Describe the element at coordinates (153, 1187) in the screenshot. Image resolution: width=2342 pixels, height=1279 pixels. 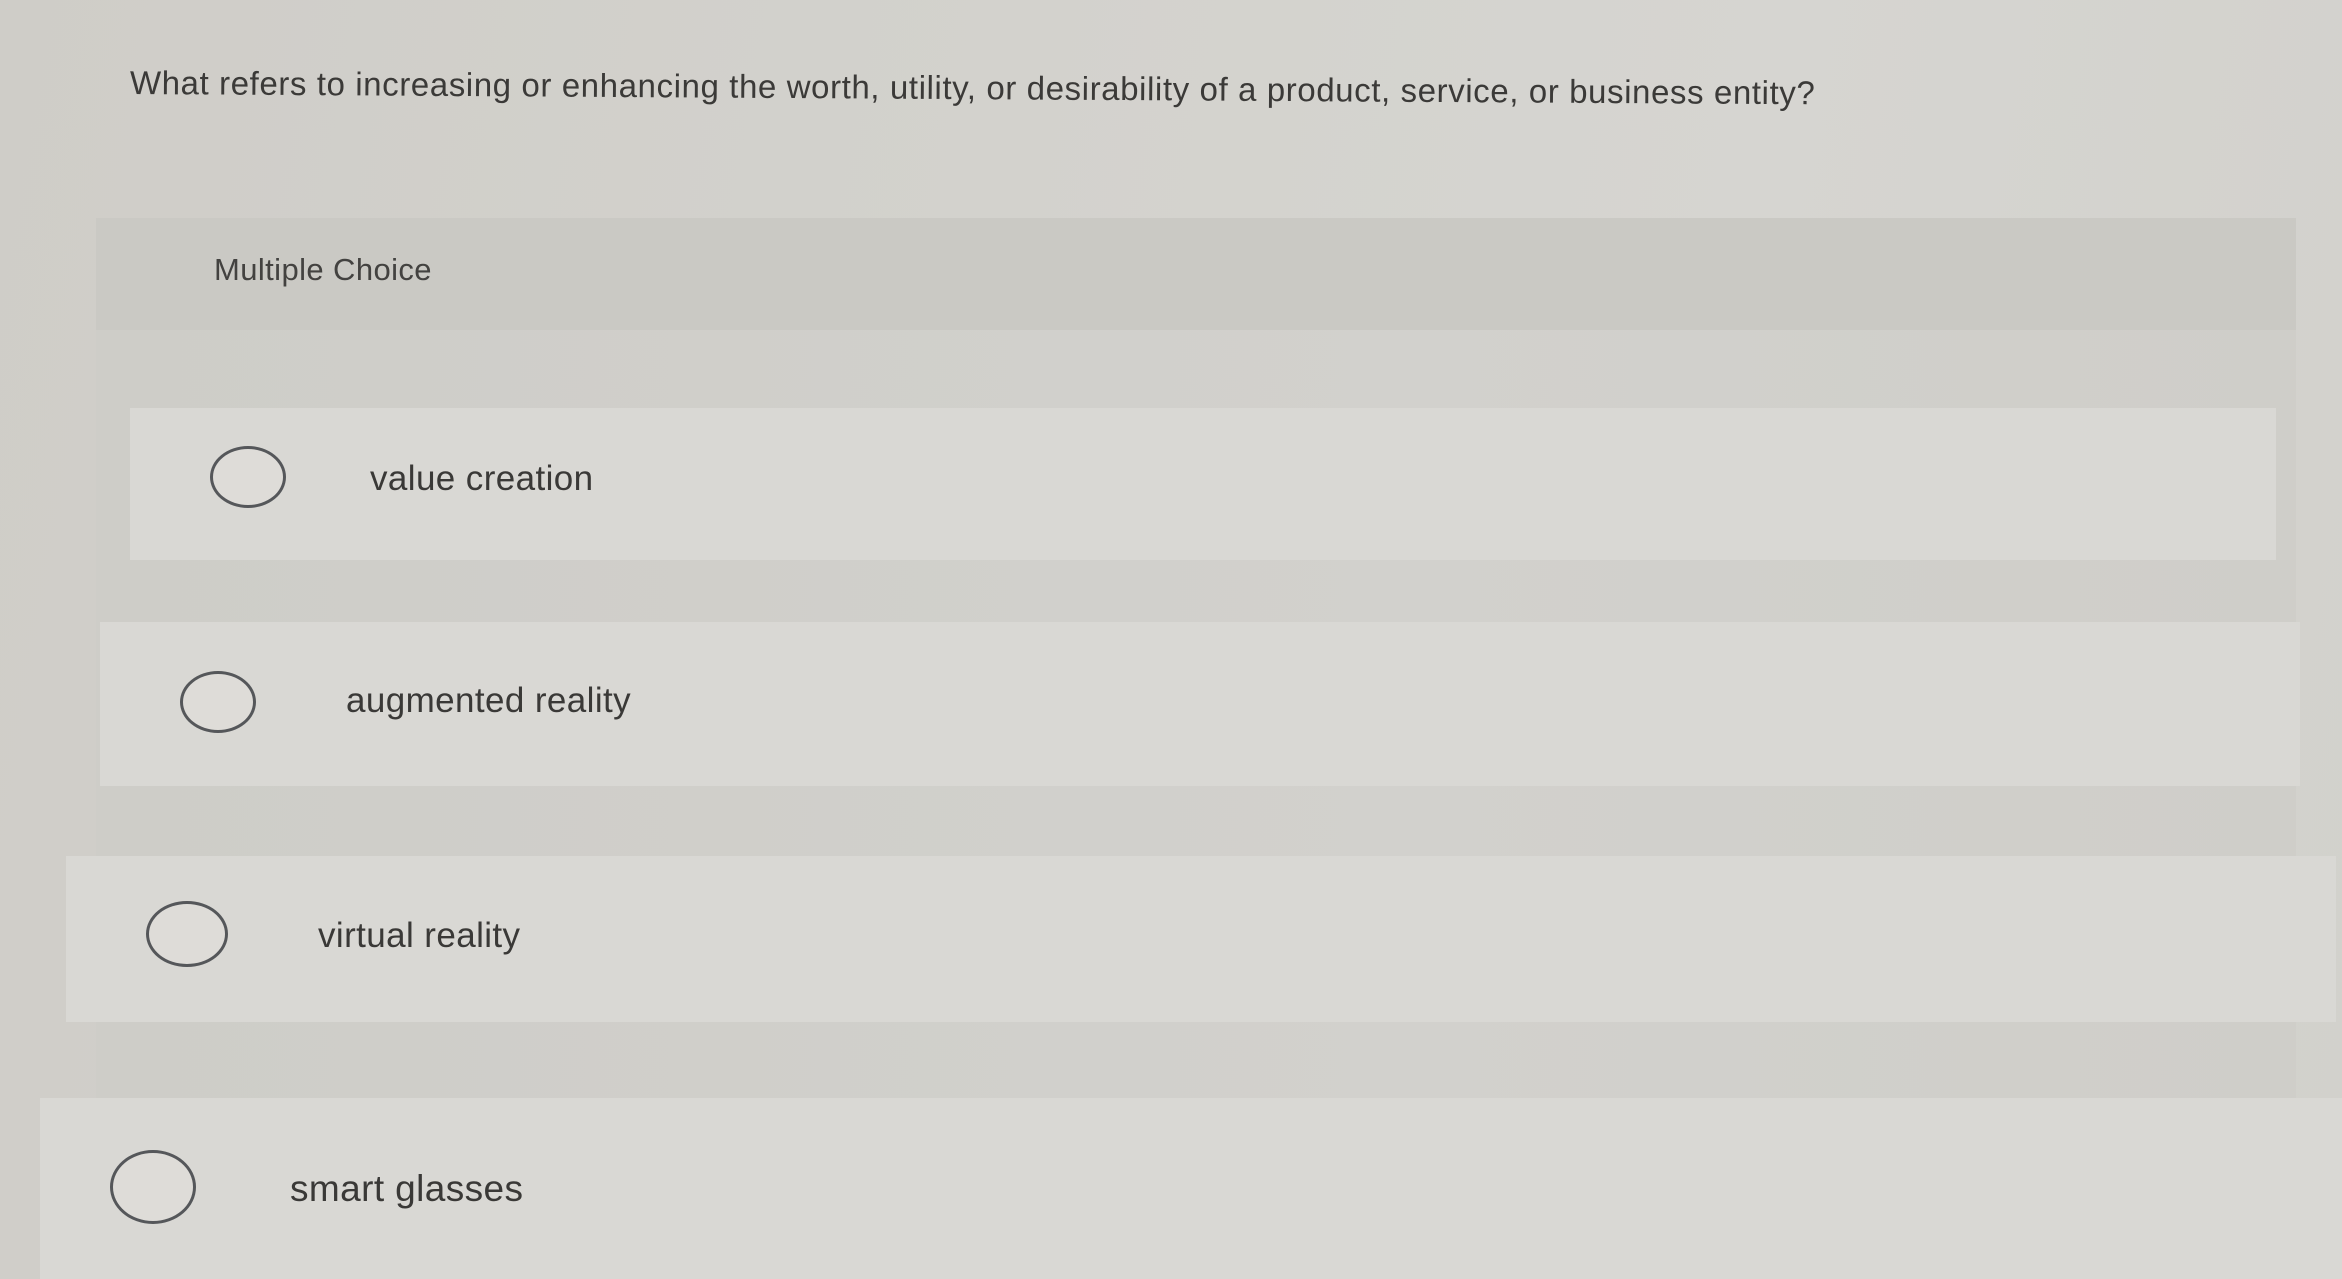
I see `radio-button-smart-glasses` at that location.